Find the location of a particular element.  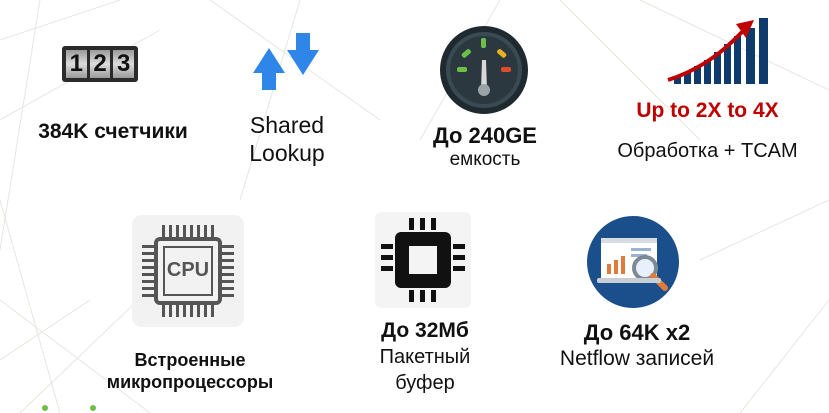

capacity-label: До 240GE емкость is located at coordinates (485, 147).